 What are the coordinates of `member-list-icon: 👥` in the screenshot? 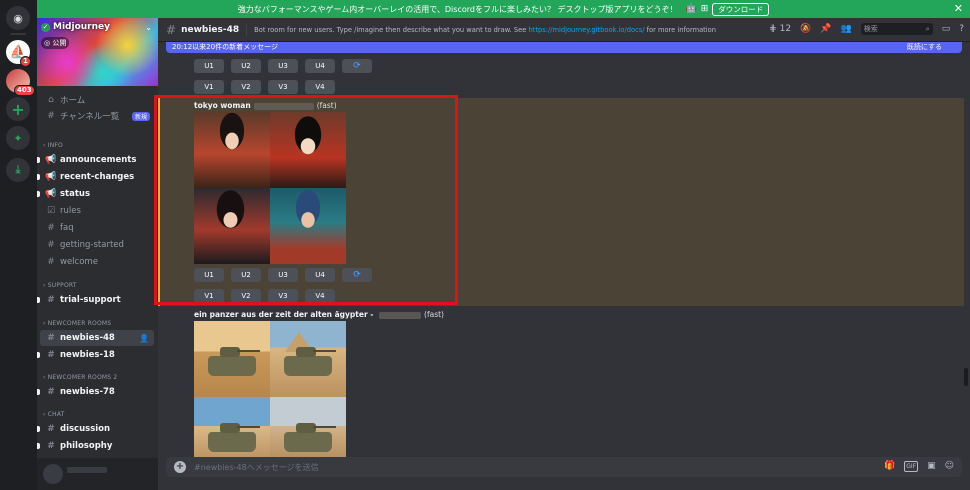 It's located at (845, 29).